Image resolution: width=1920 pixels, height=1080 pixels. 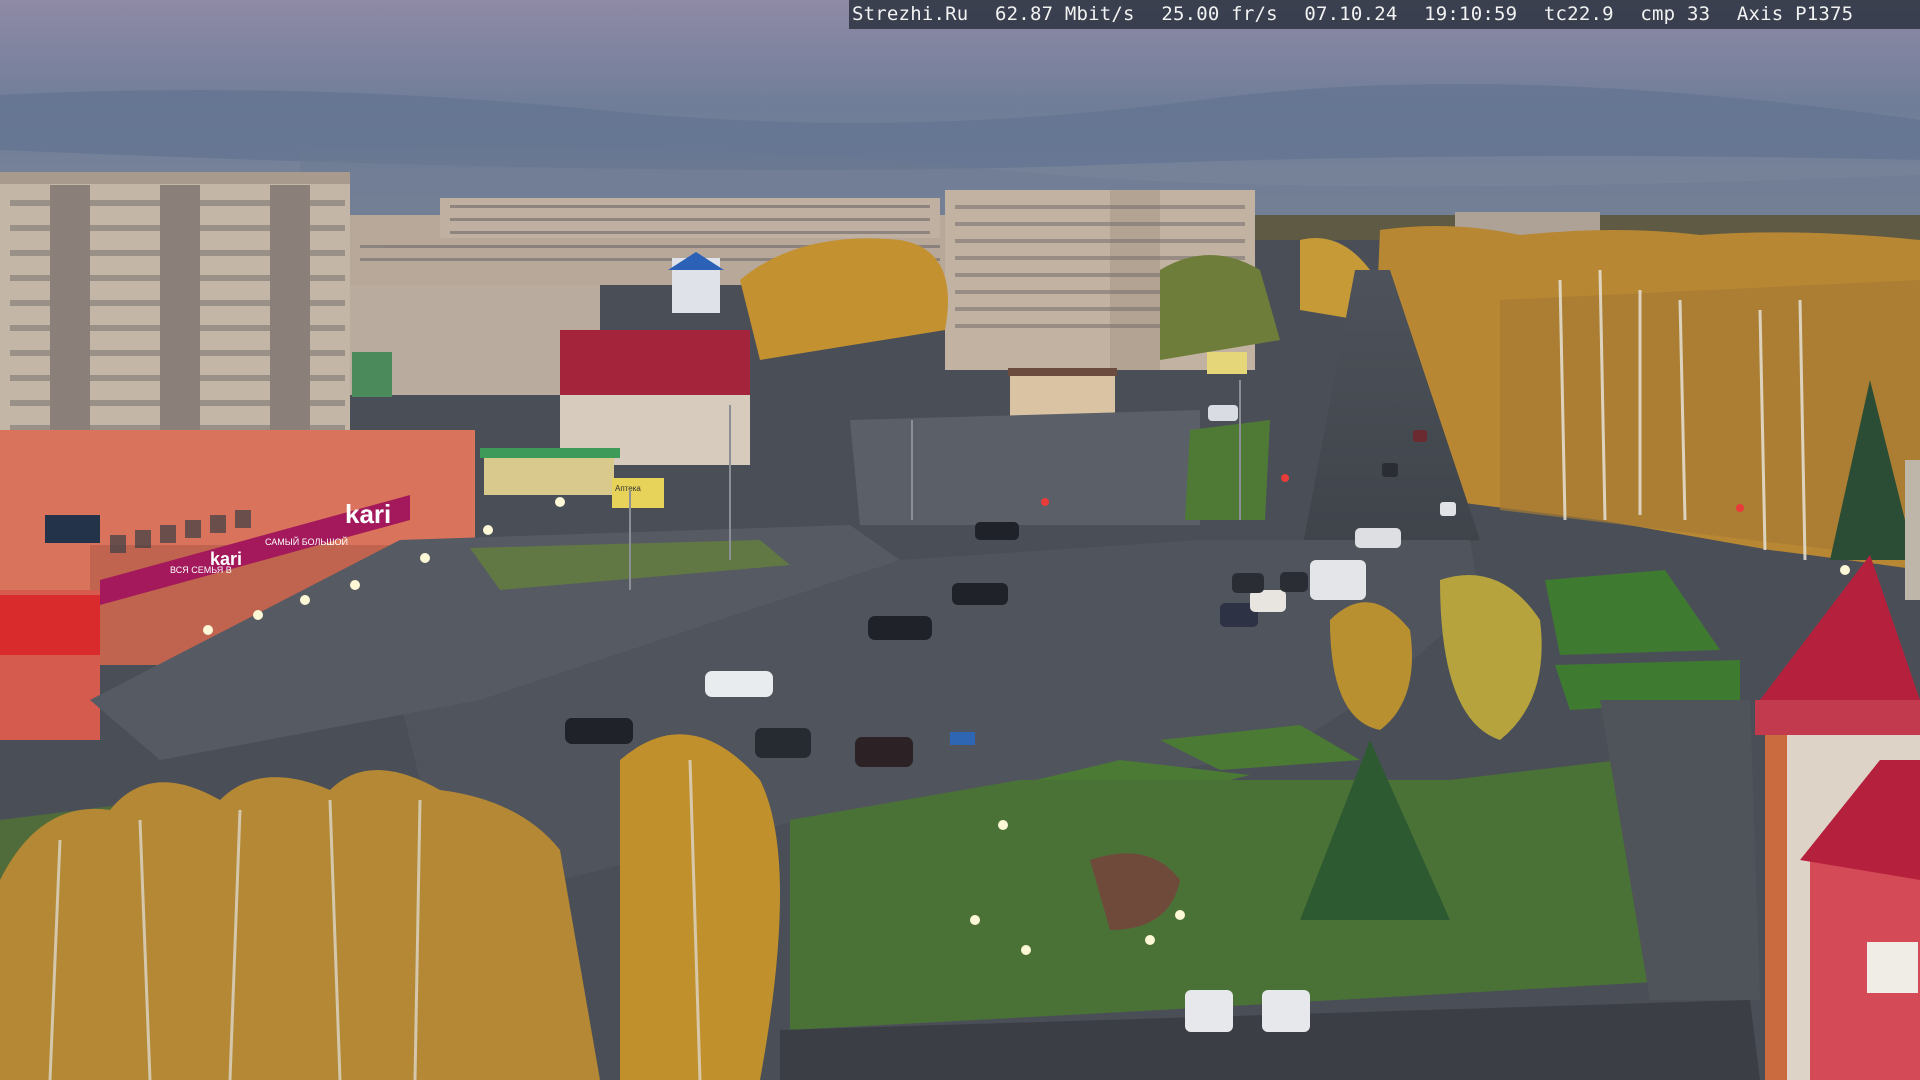 What do you see at coordinates (962, 738) in the screenshot?
I see `direction-sign` at bounding box center [962, 738].